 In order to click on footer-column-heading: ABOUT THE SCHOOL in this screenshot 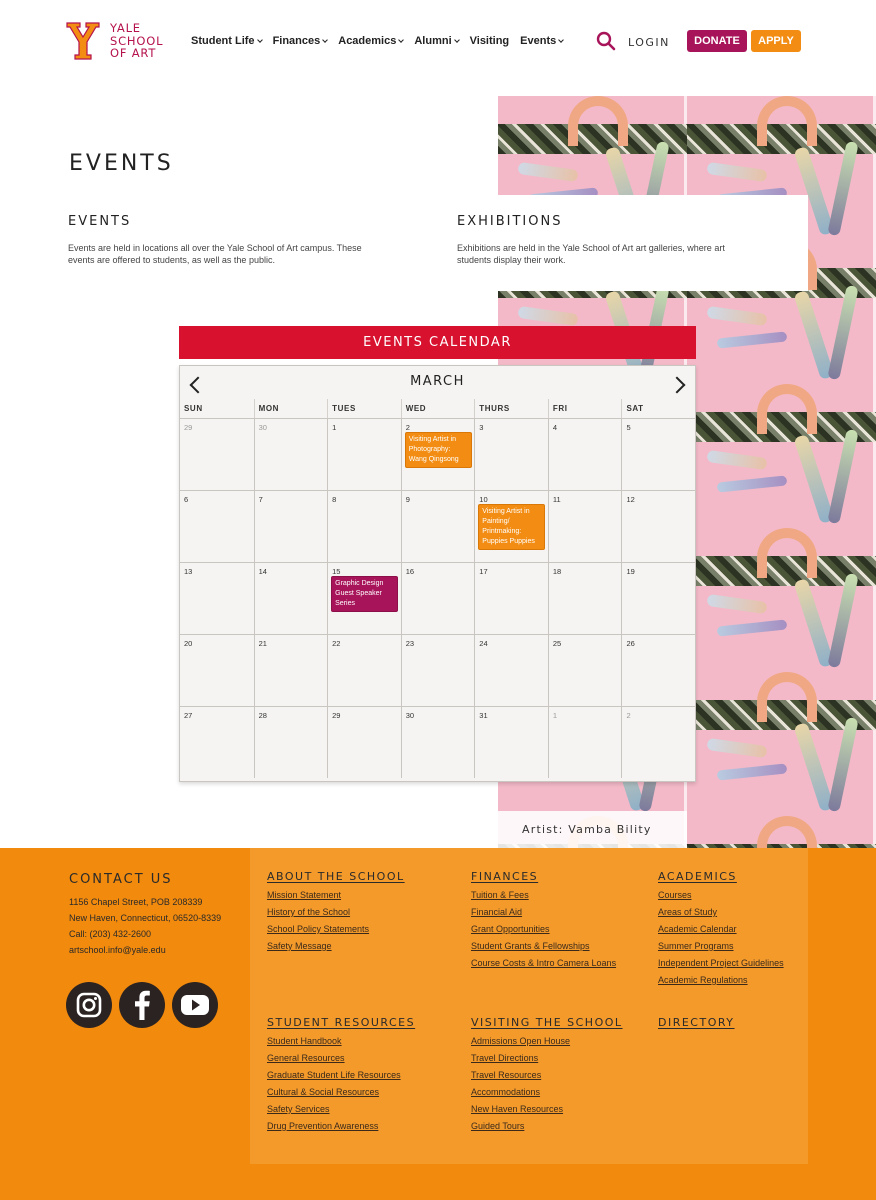, I will do `click(336, 876)`.